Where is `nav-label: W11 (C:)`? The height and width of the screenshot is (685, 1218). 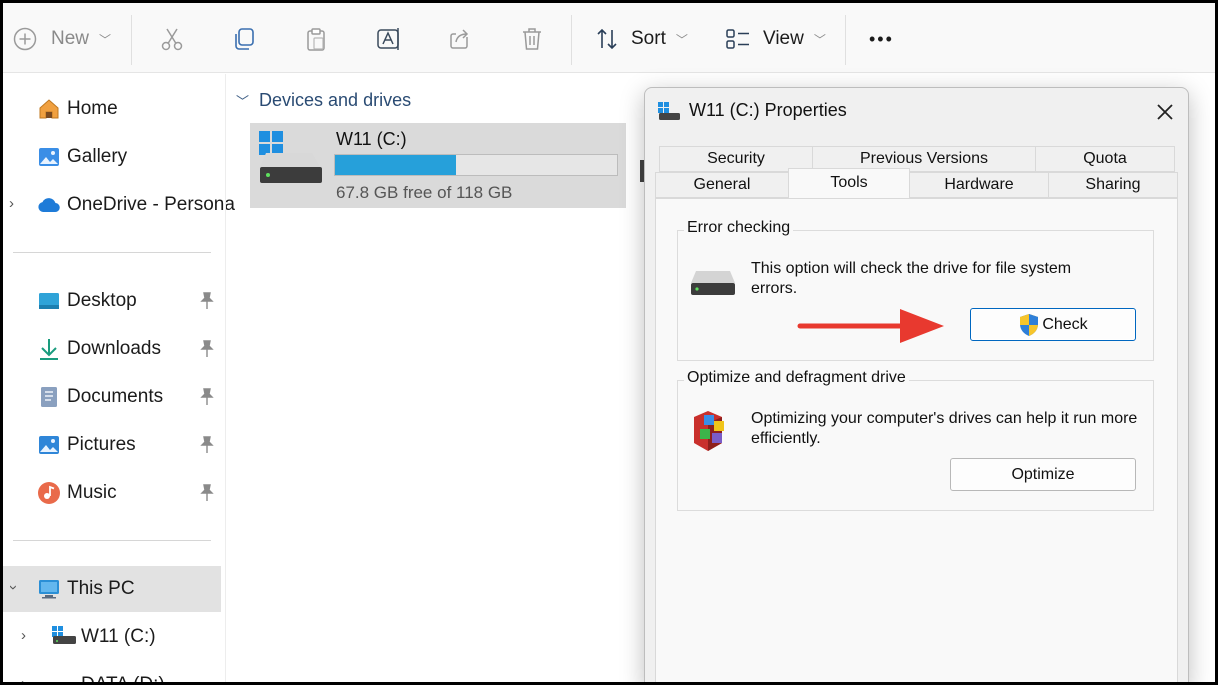 nav-label: W11 (C:) is located at coordinates (118, 636).